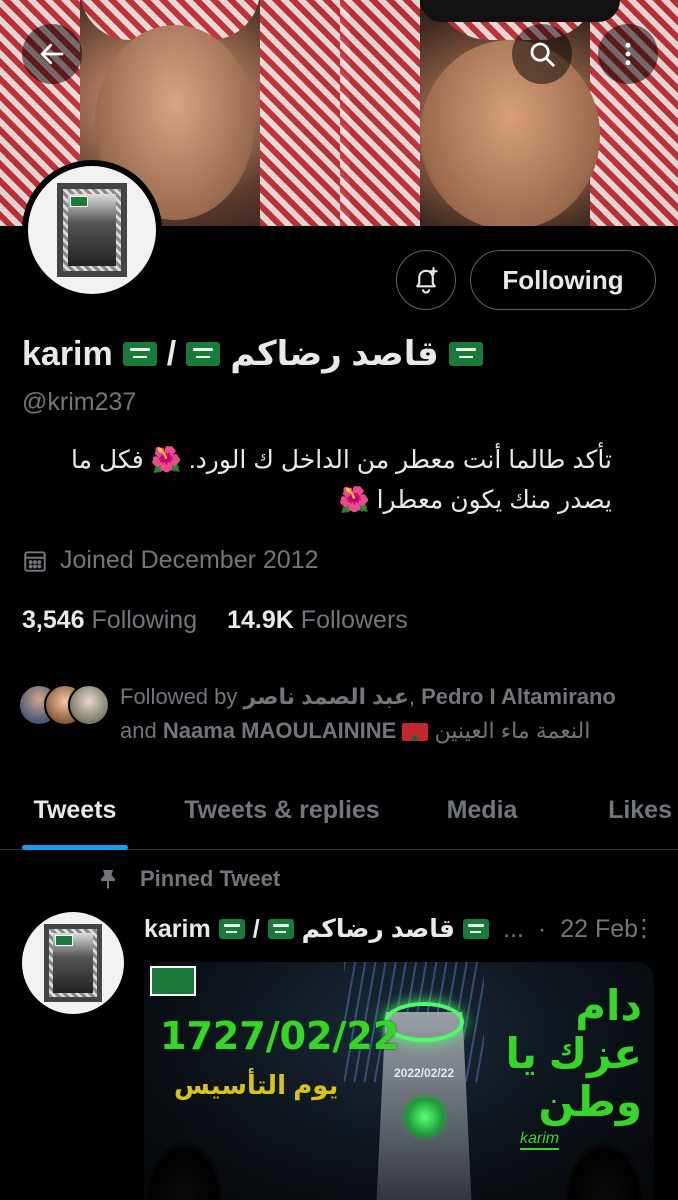  What do you see at coordinates (79, 402) in the screenshot?
I see `user-handle: @krim237` at bounding box center [79, 402].